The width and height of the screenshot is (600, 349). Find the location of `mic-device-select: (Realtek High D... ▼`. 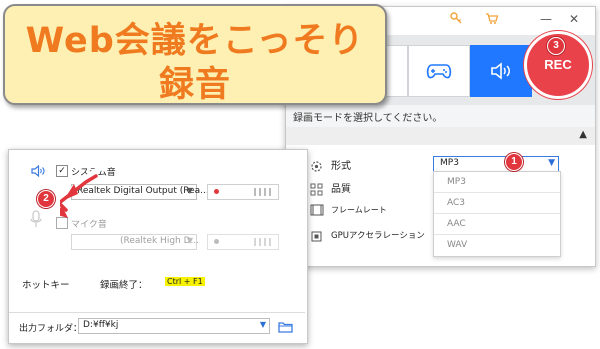

mic-device-select: (Realtek High D... ▼ is located at coordinates (135, 242).